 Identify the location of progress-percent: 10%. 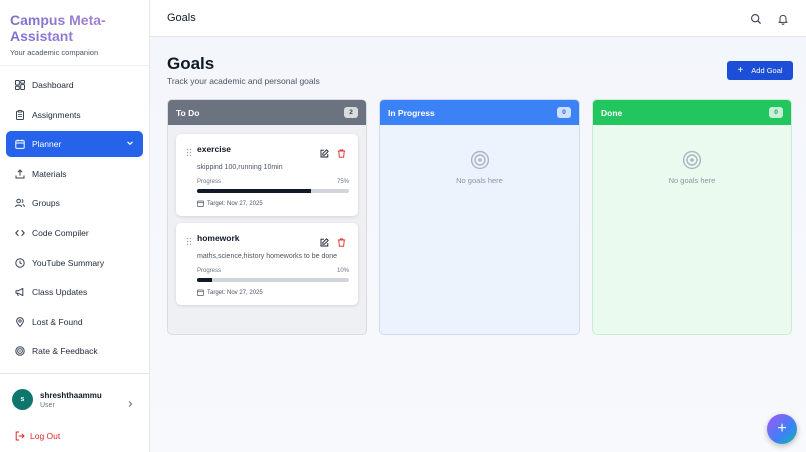
(342, 271).